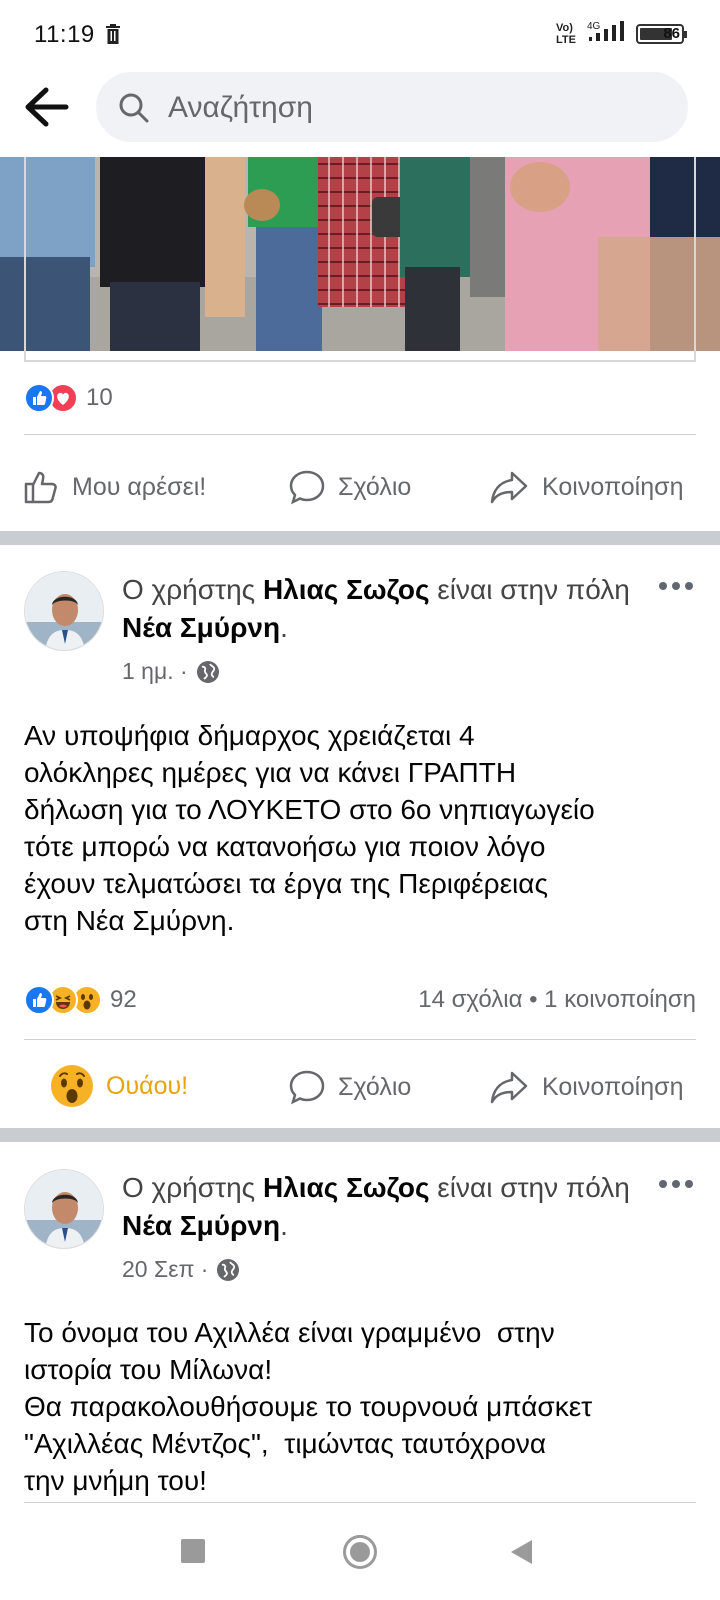  I want to click on post-meta: 1 ημ. ·, so click(171, 671).